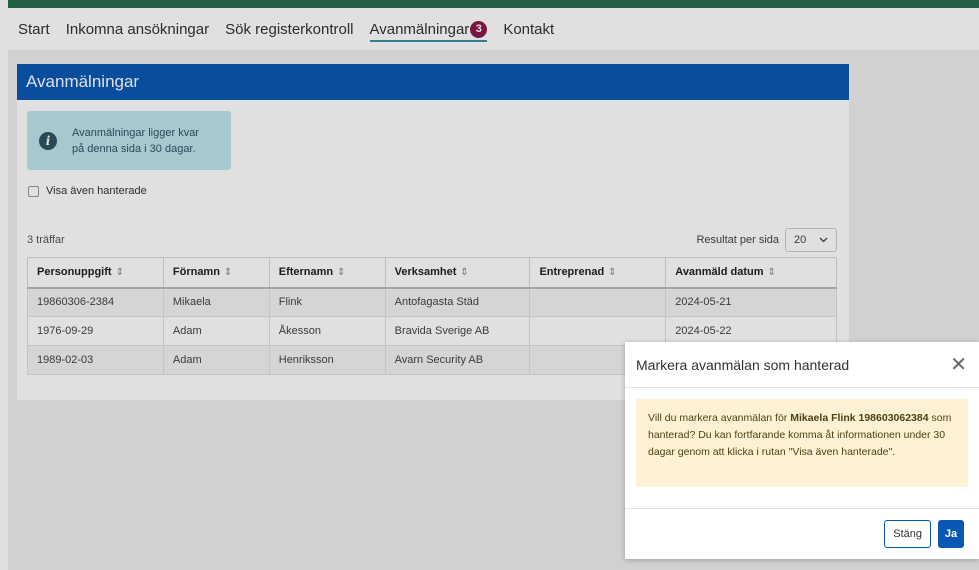 The image size is (979, 570). I want to click on person-identifier: Mikaela Flink 198603062384, so click(859, 418).